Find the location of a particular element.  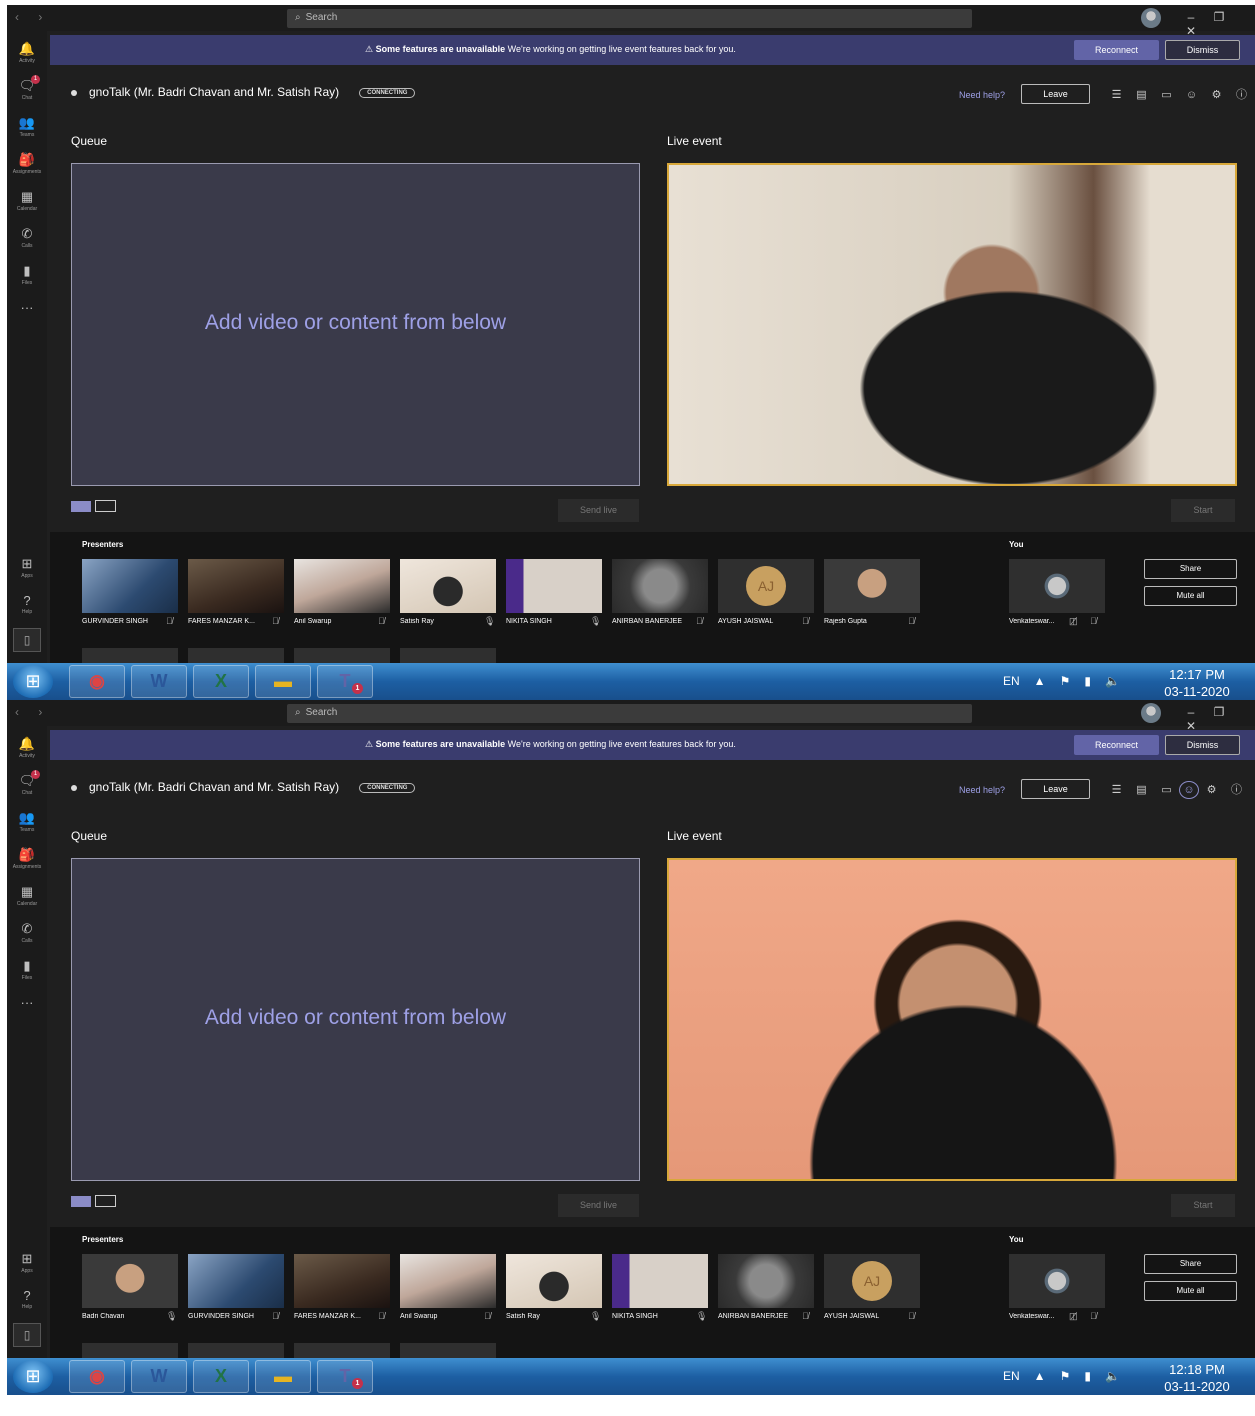

info-icon: ⓘ is located at coordinates (1236, 789).